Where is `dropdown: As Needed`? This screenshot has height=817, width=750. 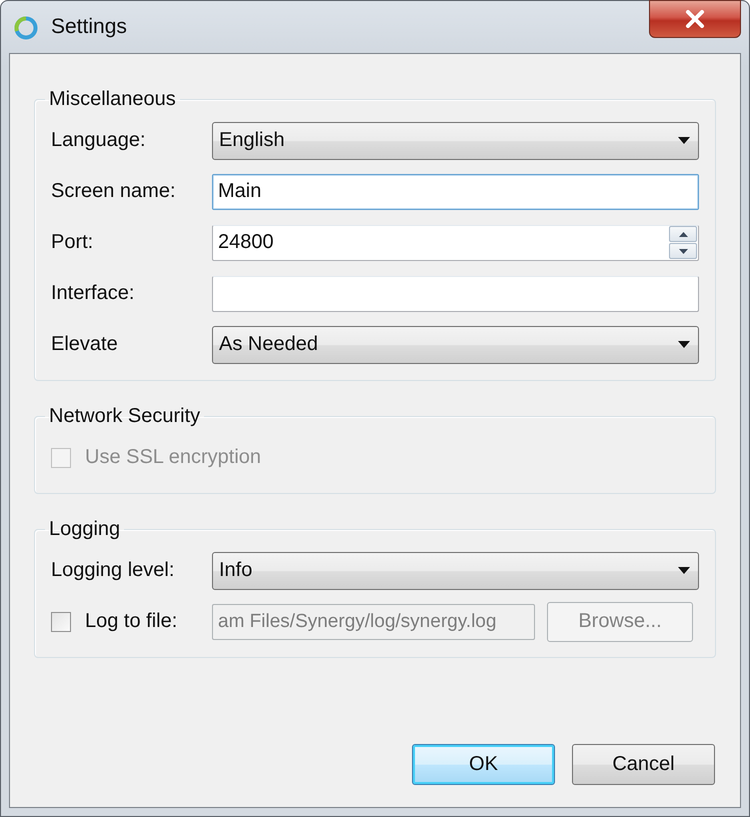 dropdown: As Needed is located at coordinates (455, 345).